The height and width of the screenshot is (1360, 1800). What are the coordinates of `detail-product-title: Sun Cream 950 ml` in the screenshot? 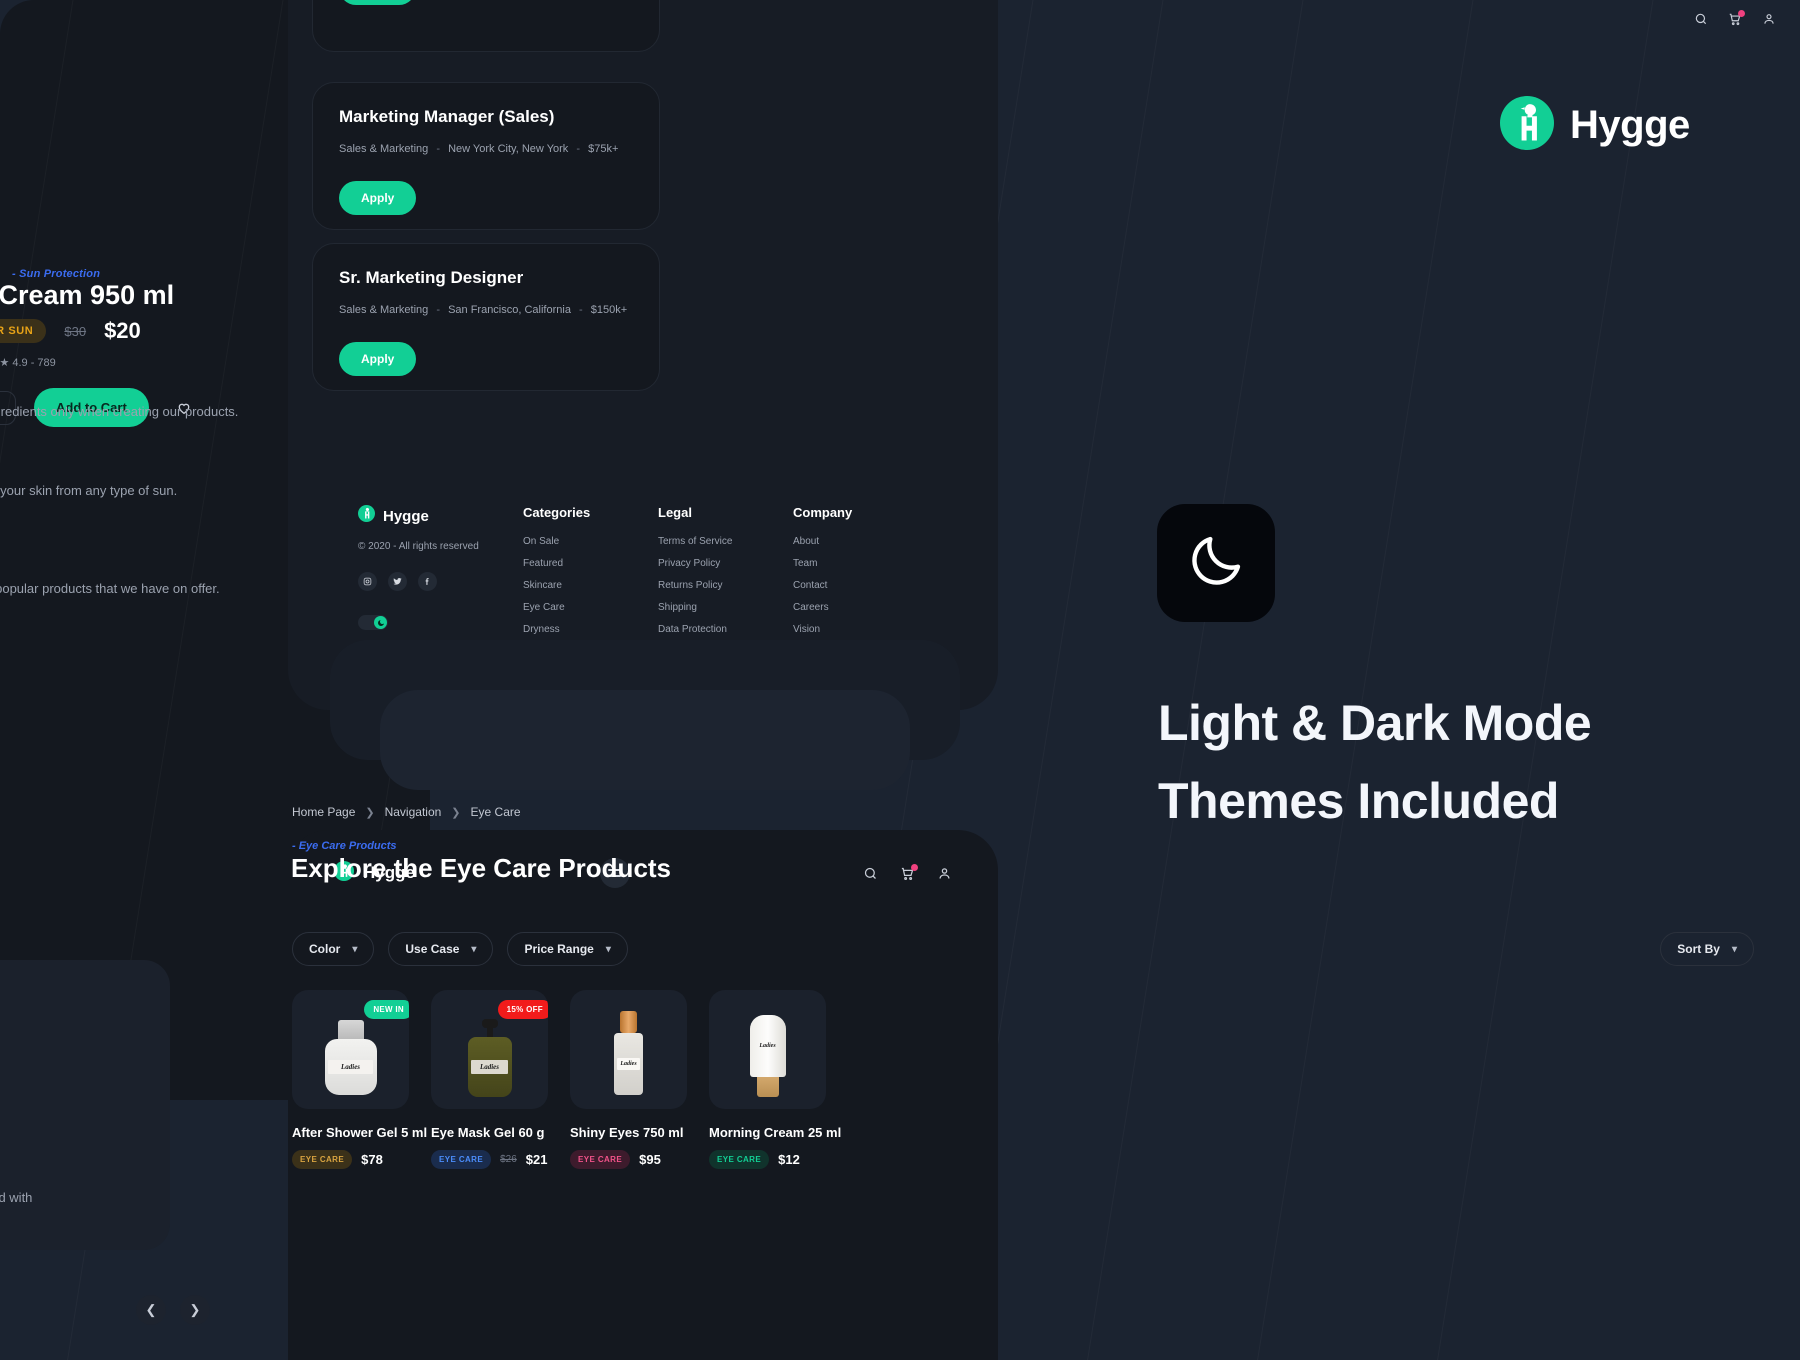 It's located at (87, 295).